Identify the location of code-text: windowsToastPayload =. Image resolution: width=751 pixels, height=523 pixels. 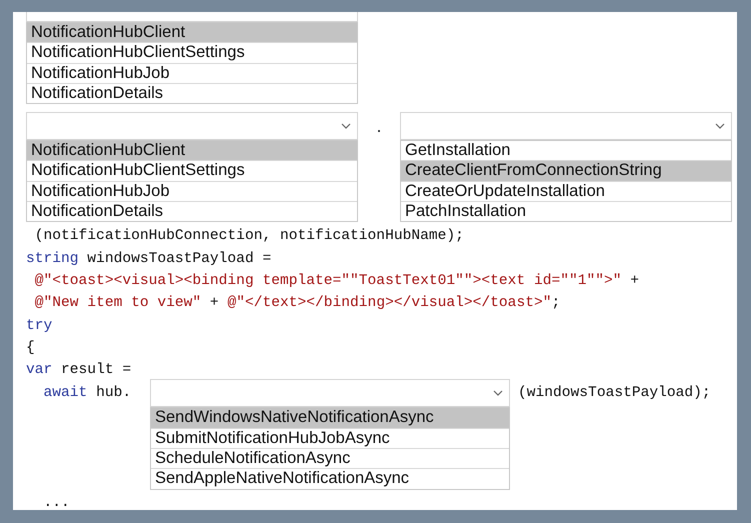
(179, 258).